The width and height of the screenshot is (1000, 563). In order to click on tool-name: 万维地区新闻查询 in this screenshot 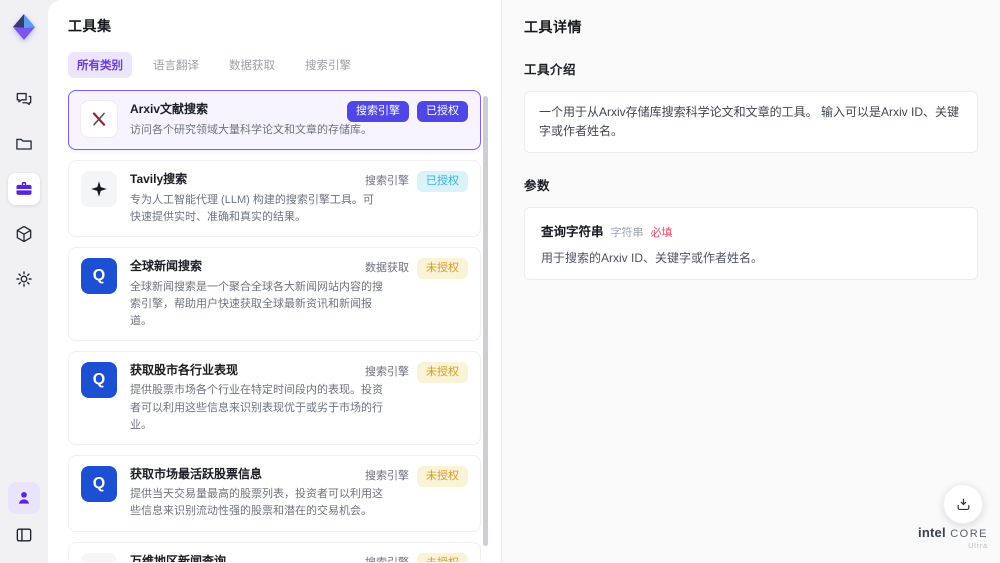, I will do `click(178, 558)`.